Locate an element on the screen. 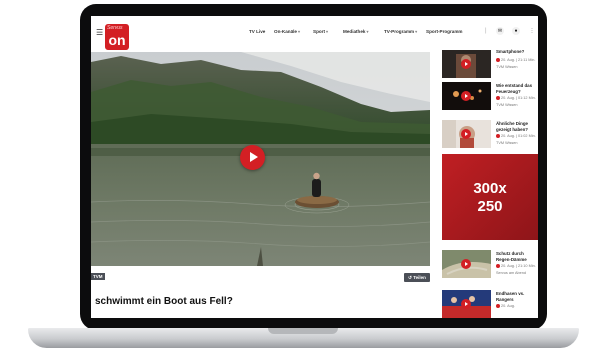 This screenshot has width=607, height=352. nav-sport-label: Sport is located at coordinates (319, 31).